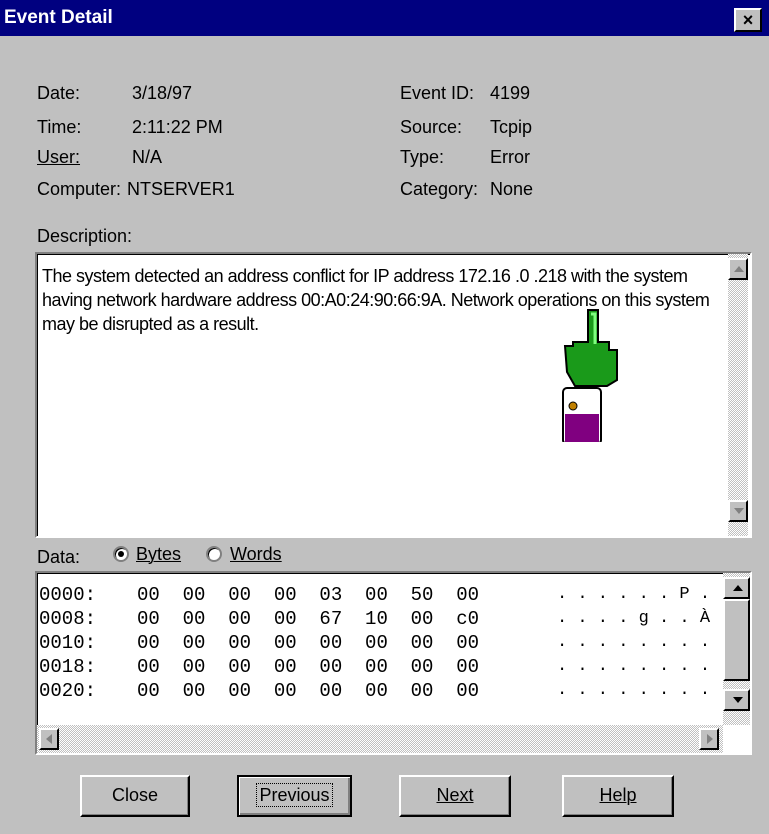  What do you see at coordinates (59, 557) in the screenshot?
I see `data-label: Data:` at bounding box center [59, 557].